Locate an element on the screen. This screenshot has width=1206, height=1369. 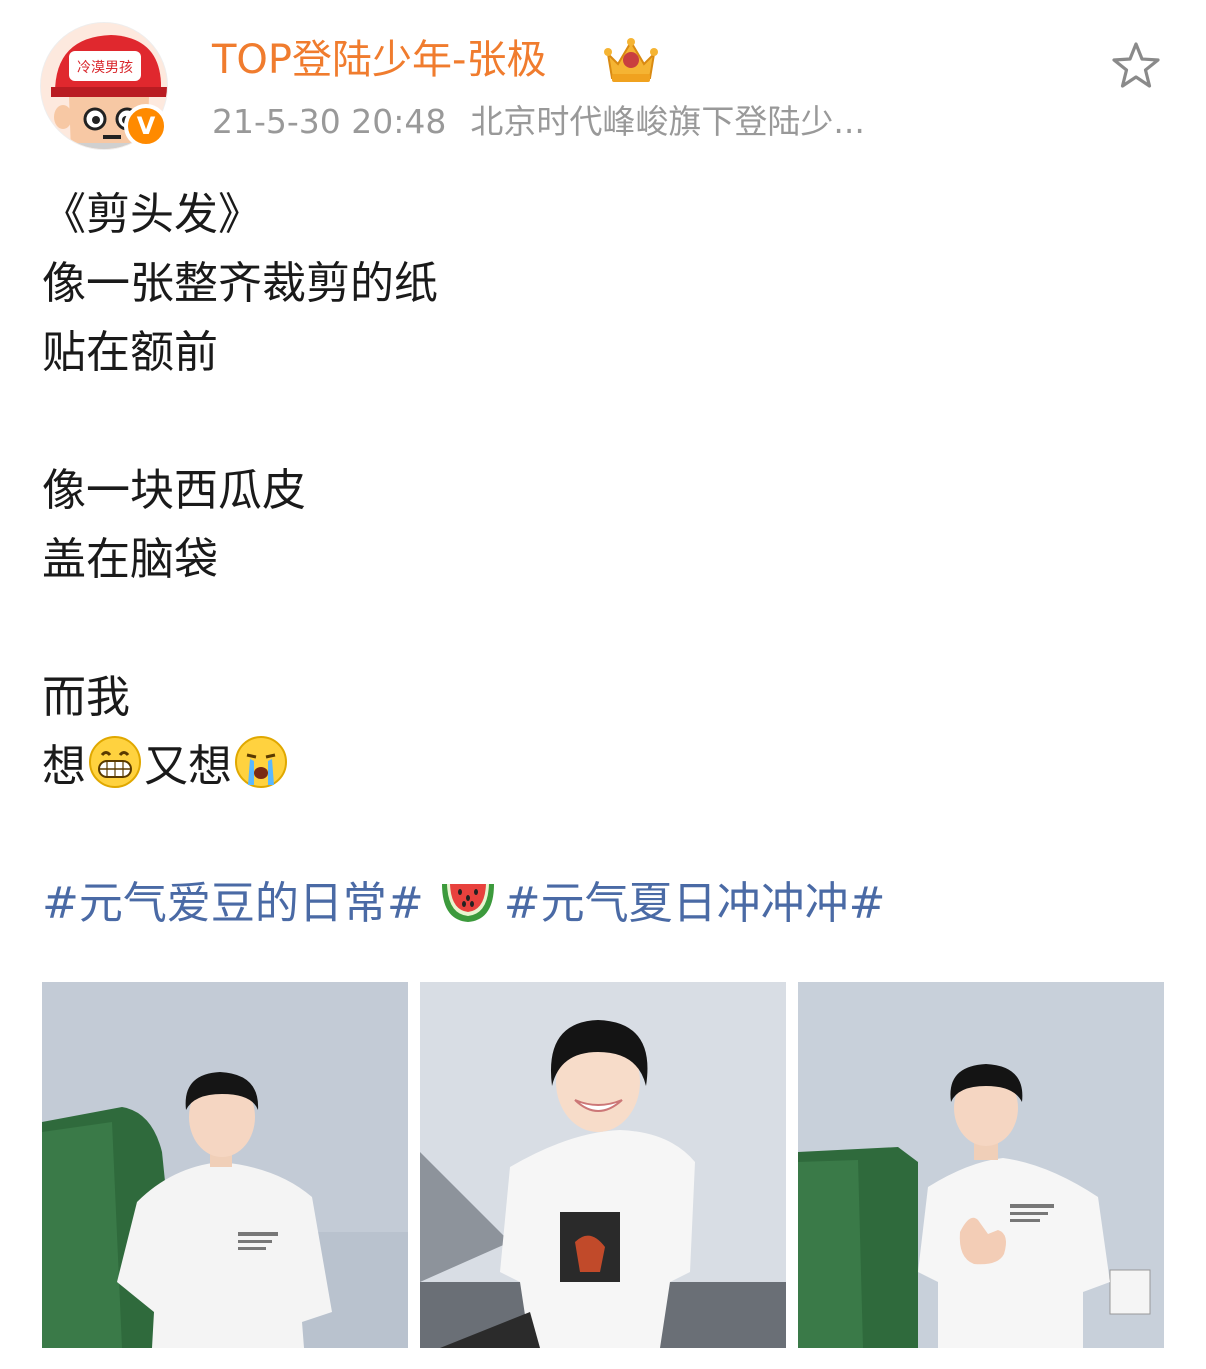
hashtag-row: #元气爱豆的日常# #元气夏日冲冲冲# is located at coordinates (463, 904).